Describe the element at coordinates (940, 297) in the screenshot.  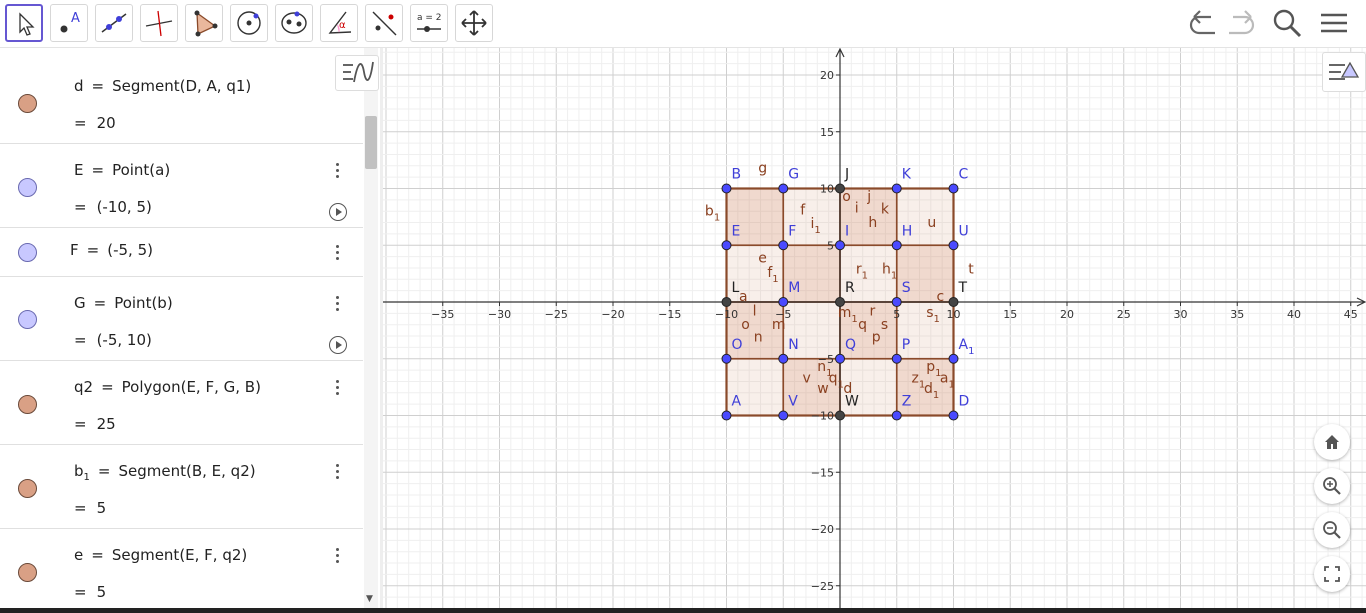
I see `segment-label: c` at that location.